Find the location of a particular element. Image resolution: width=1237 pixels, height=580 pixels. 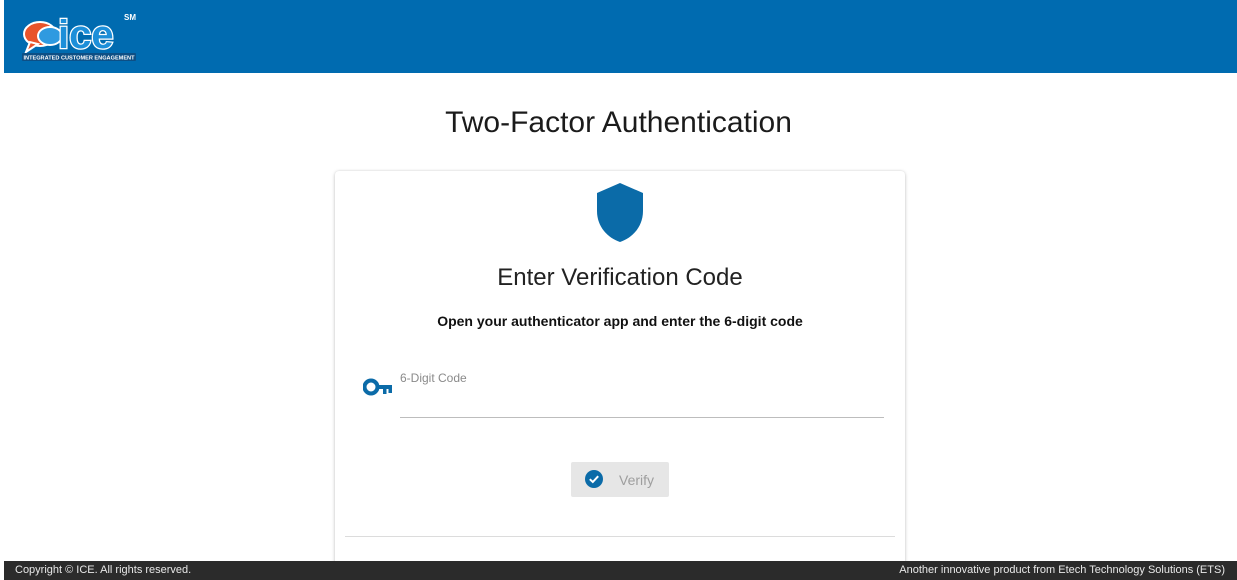

logo-service-mark: SM is located at coordinates (130, 17).